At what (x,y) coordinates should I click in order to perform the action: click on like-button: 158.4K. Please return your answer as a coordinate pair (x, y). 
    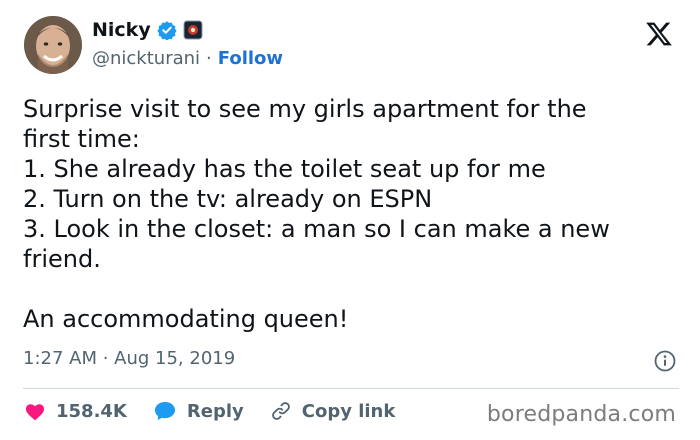
    Looking at the image, I should click on (75, 411).